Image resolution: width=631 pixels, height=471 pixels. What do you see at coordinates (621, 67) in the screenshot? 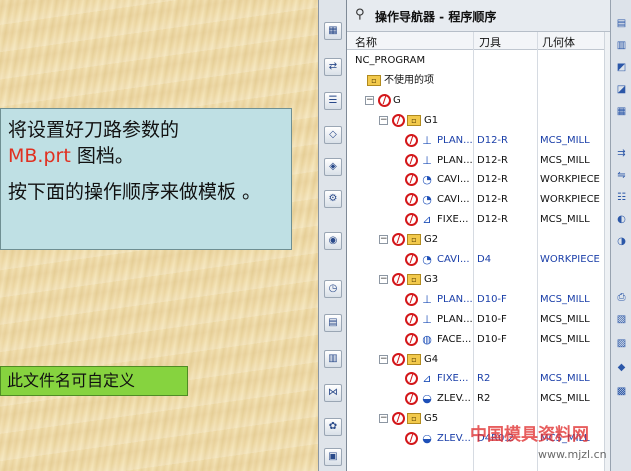
I see `create-geometry-icon: ◩` at bounding box center [621, 67].